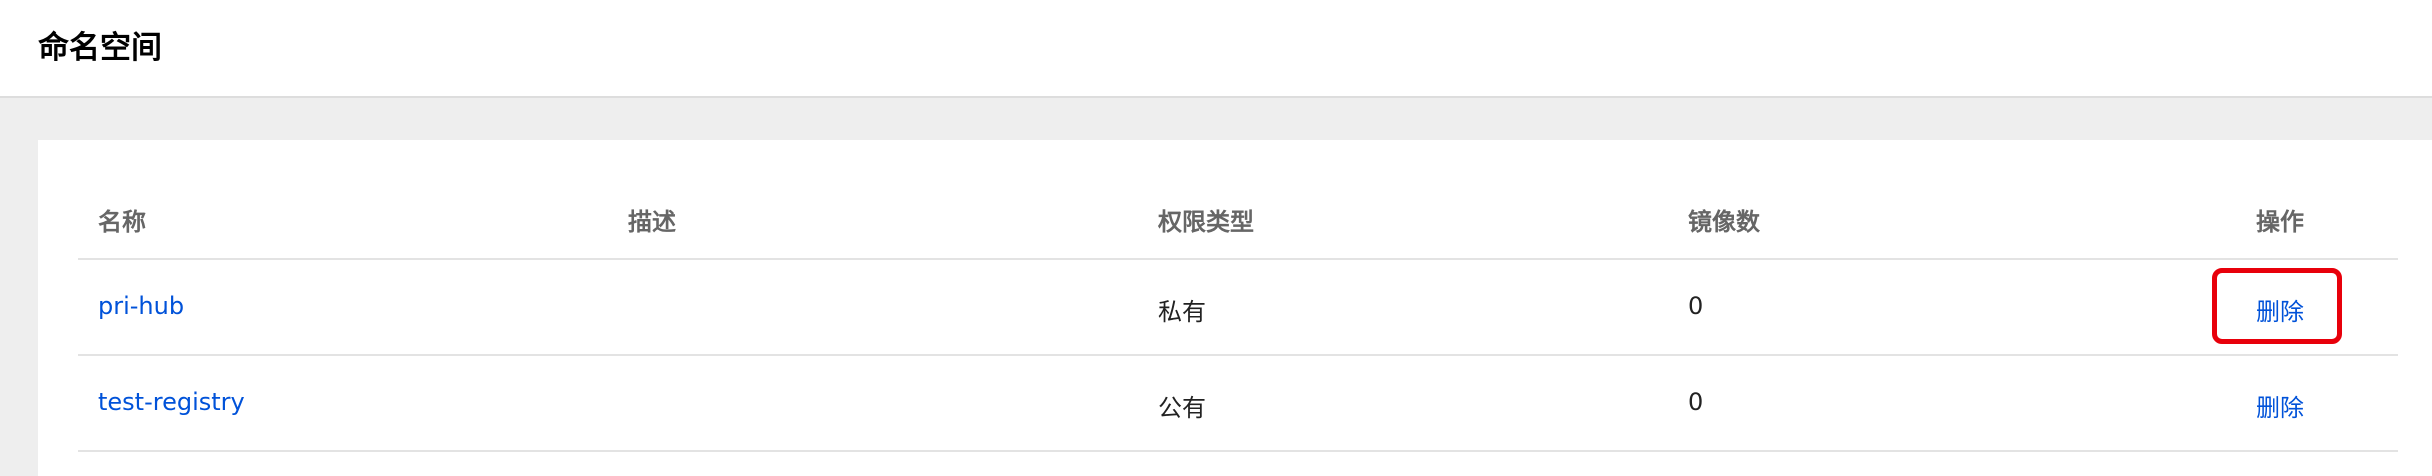  I want to click on column-header-name: 名称, so click(122, 222).